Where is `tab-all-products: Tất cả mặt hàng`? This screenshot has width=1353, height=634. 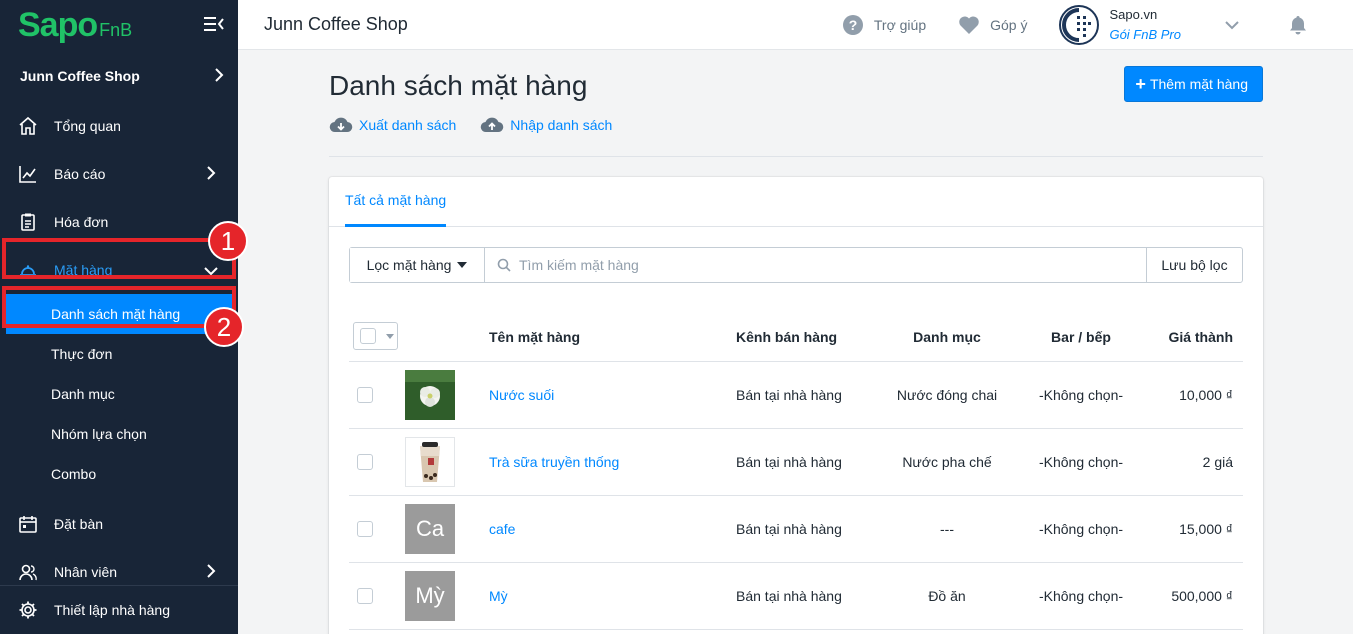
tab-all-products: Tất cả mặt hàng is located at coordinates (396, 202).